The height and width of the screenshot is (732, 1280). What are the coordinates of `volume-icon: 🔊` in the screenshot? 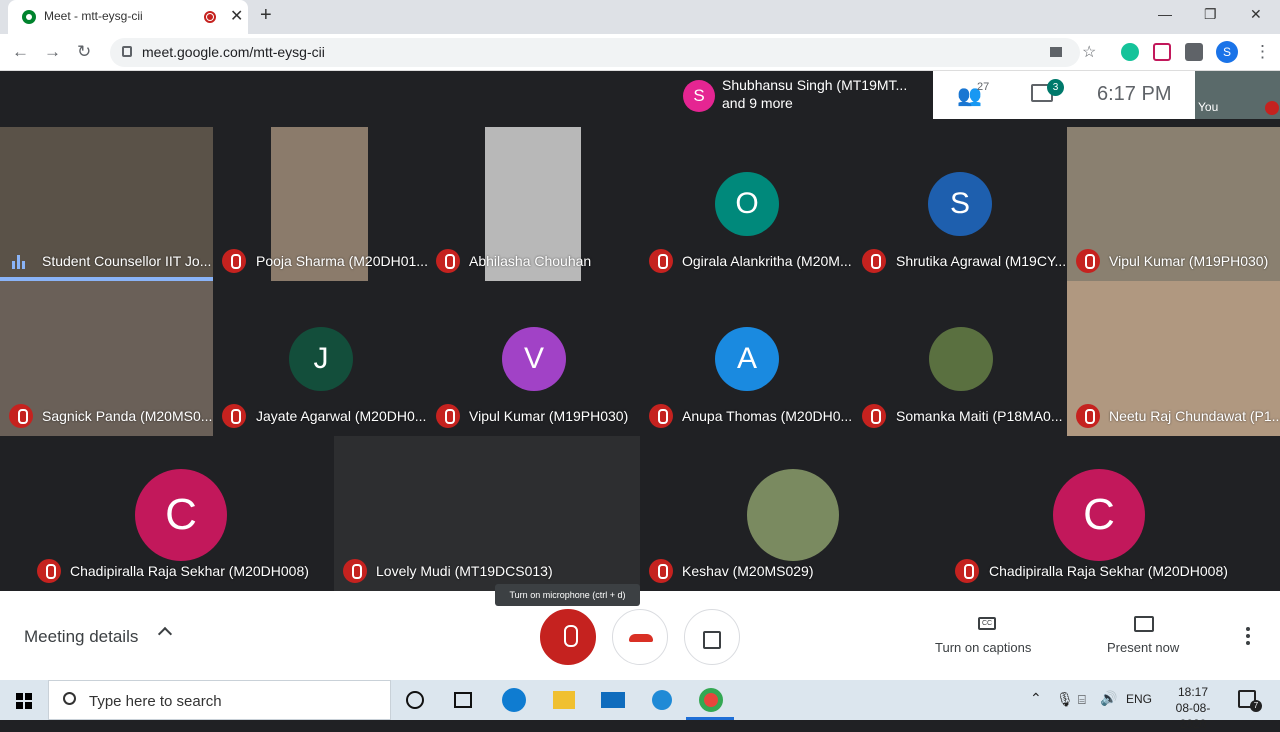 It's located at (1108, 698).